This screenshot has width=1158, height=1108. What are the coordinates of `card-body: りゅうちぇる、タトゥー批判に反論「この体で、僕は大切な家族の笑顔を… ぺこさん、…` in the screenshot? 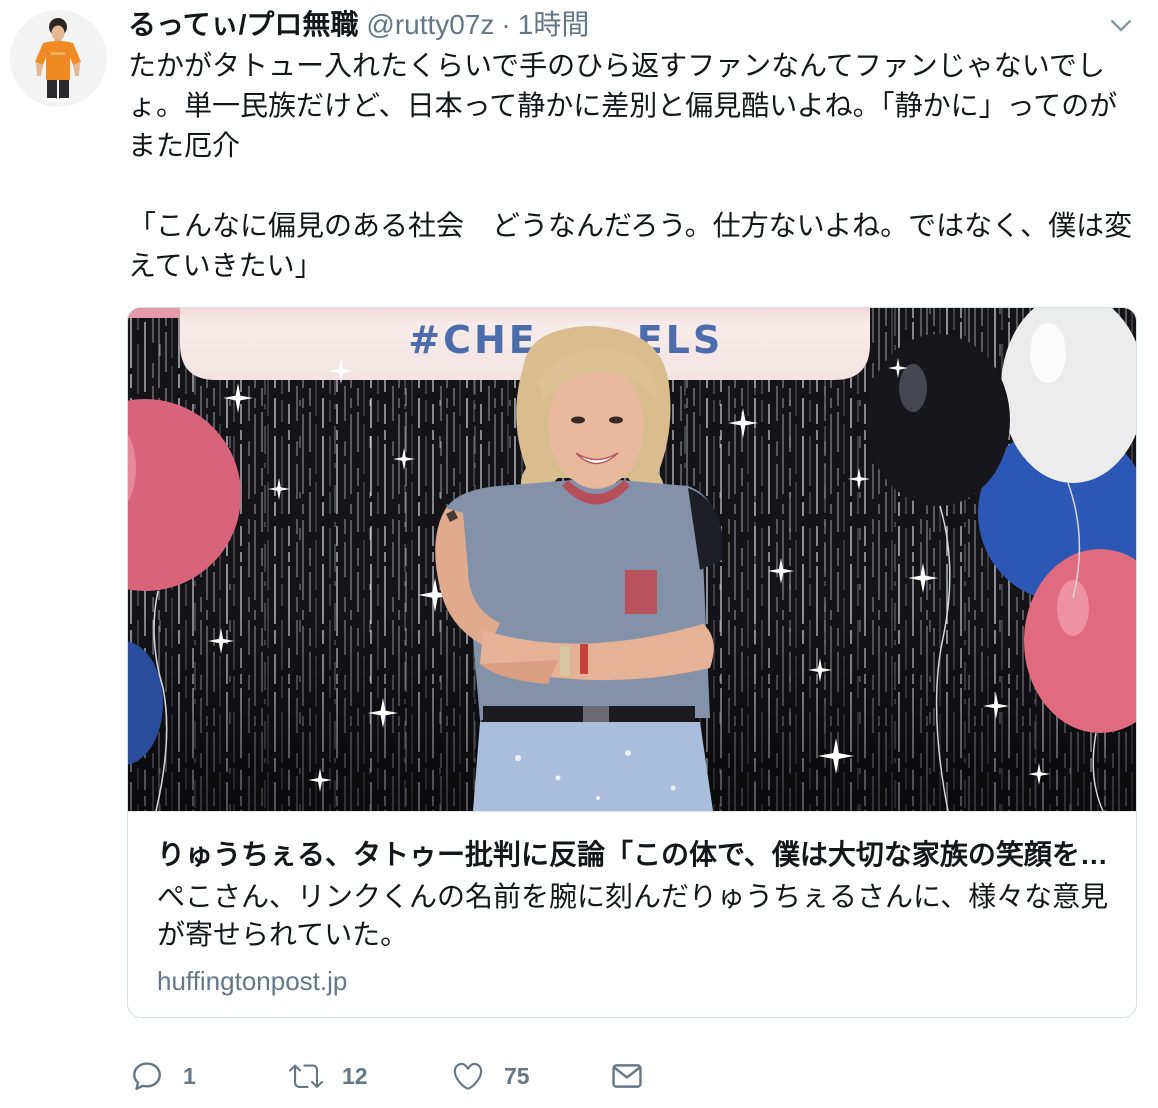 It's located at (638, 918).